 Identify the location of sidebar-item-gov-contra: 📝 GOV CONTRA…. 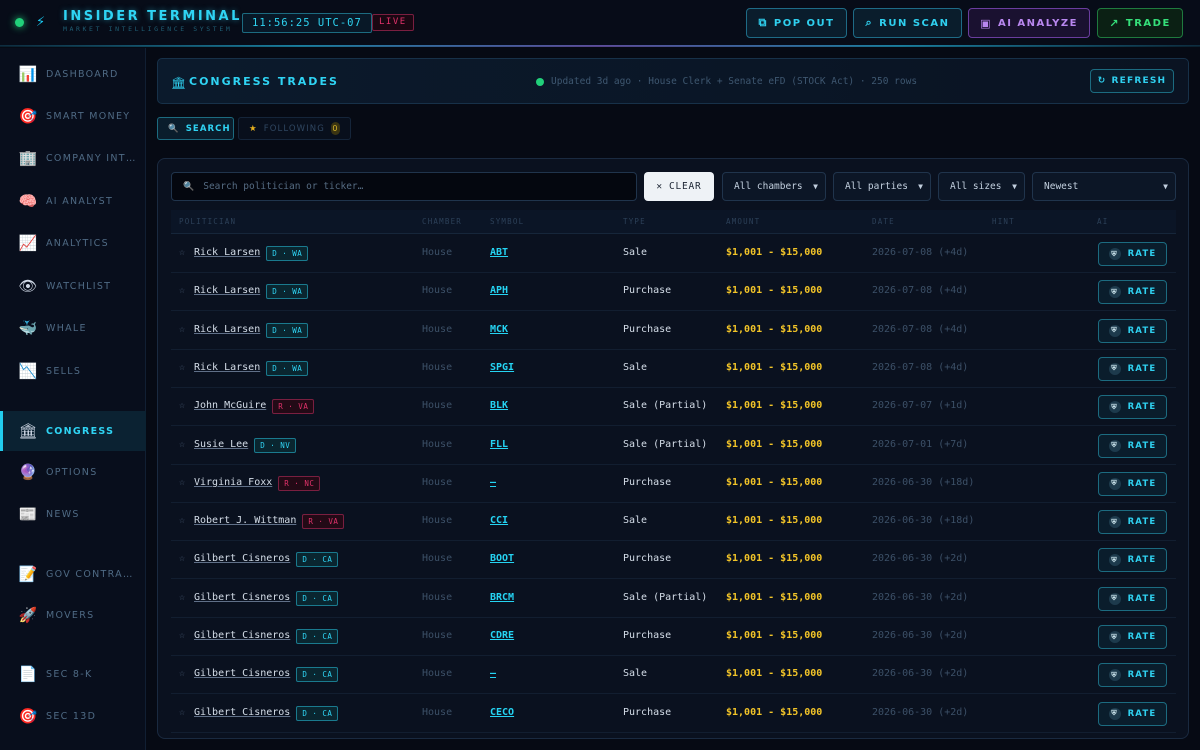
(73, 574).